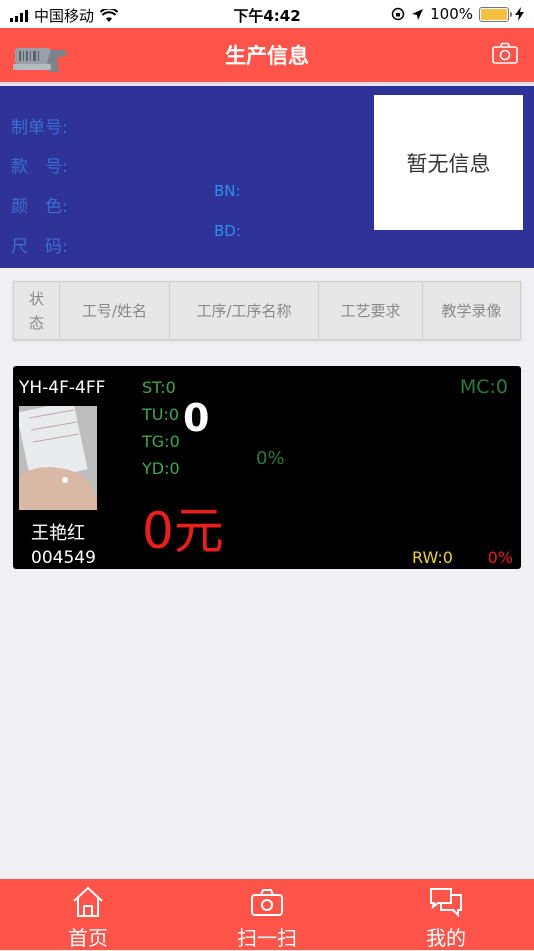  What do you see at coordinates (446, 938) in the screenshot?
I see `tab-mine-label: 我的` at bounding box center [446, 938].